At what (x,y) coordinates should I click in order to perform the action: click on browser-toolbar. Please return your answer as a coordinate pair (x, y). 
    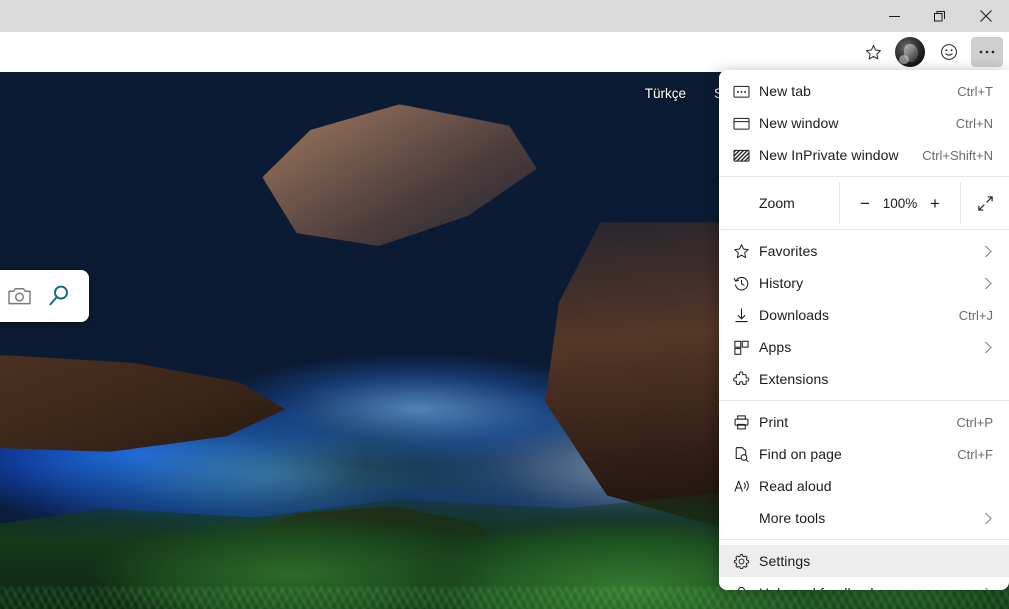
    Looking at the image, I should click on (504, 52).